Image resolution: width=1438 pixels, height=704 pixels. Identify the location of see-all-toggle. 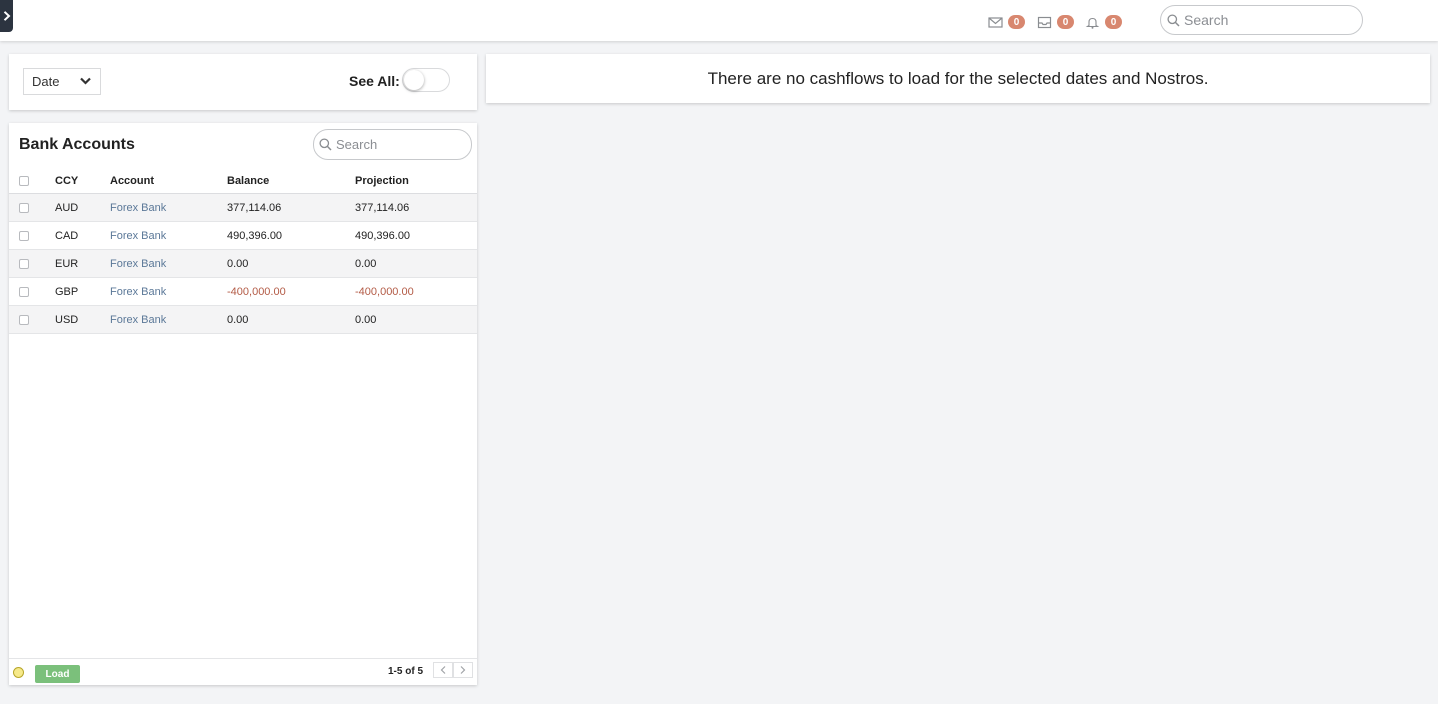
(426, 80).